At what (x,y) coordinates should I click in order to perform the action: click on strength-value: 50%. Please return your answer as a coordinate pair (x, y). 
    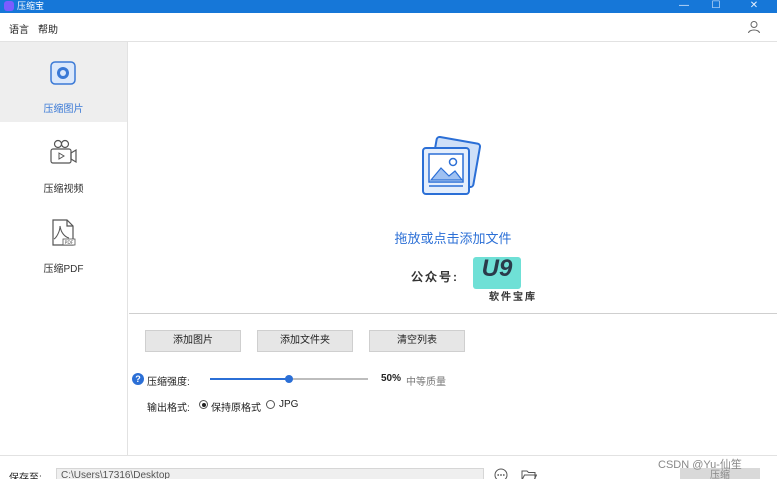
    Looking at the image, I should click on (391, 378).